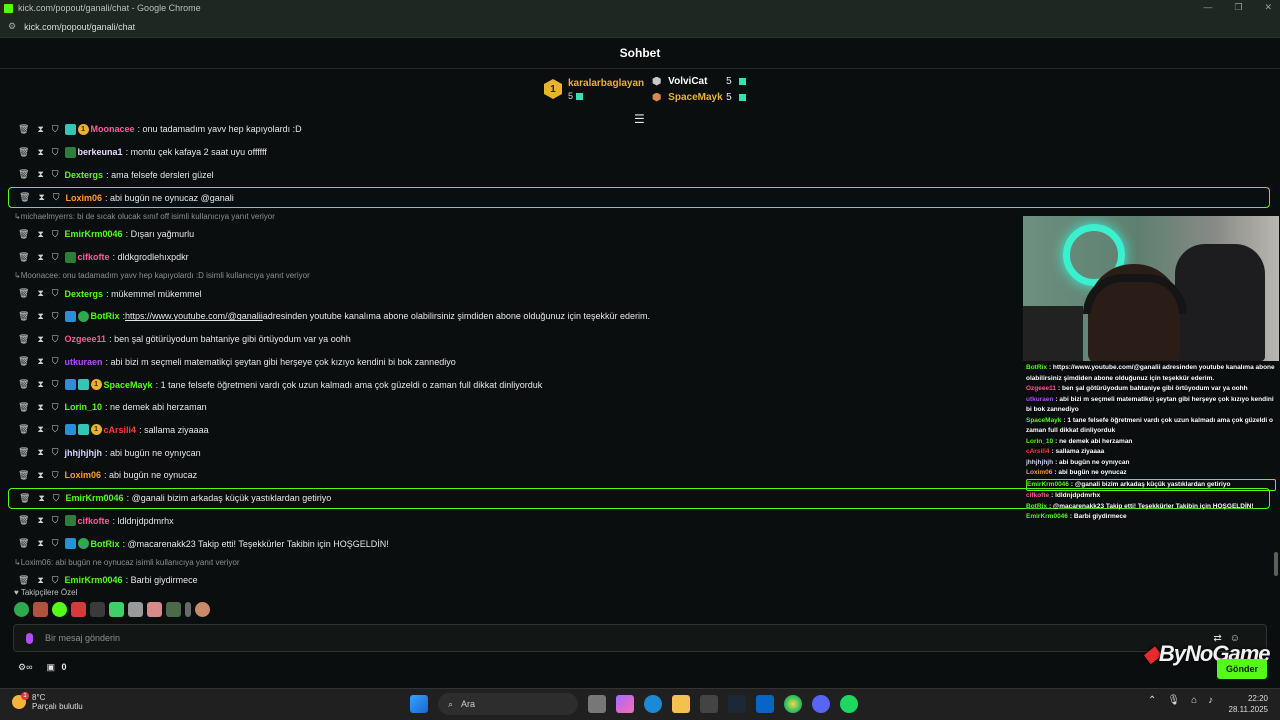 This screenshot has height=720, width=1280. What do you see at coordinates (113, 129) in the screenshot?
I see `chat-username: Moonacee` at bounding box center [113, 129].